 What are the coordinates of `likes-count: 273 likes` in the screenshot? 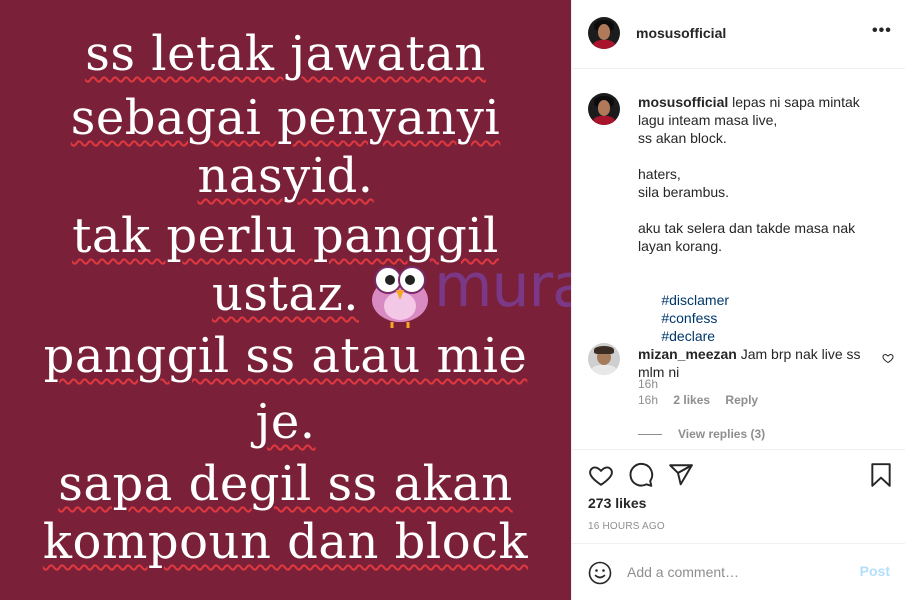 It's located at (617, 503).